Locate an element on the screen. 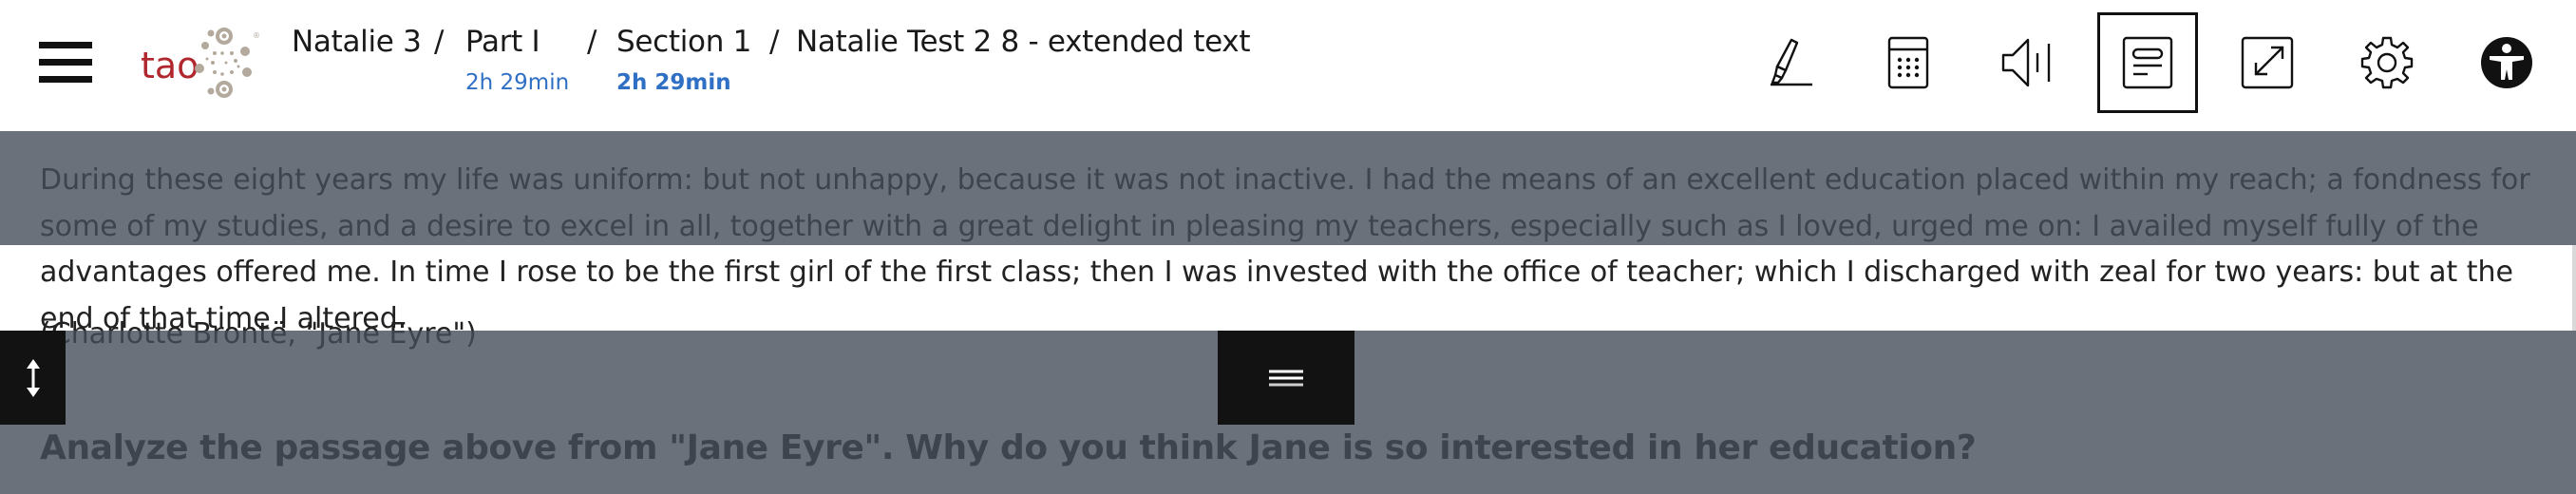 The width and height of the screenshot is (2576, 494). scrollbar-track is located at coordinates (2574, 288).